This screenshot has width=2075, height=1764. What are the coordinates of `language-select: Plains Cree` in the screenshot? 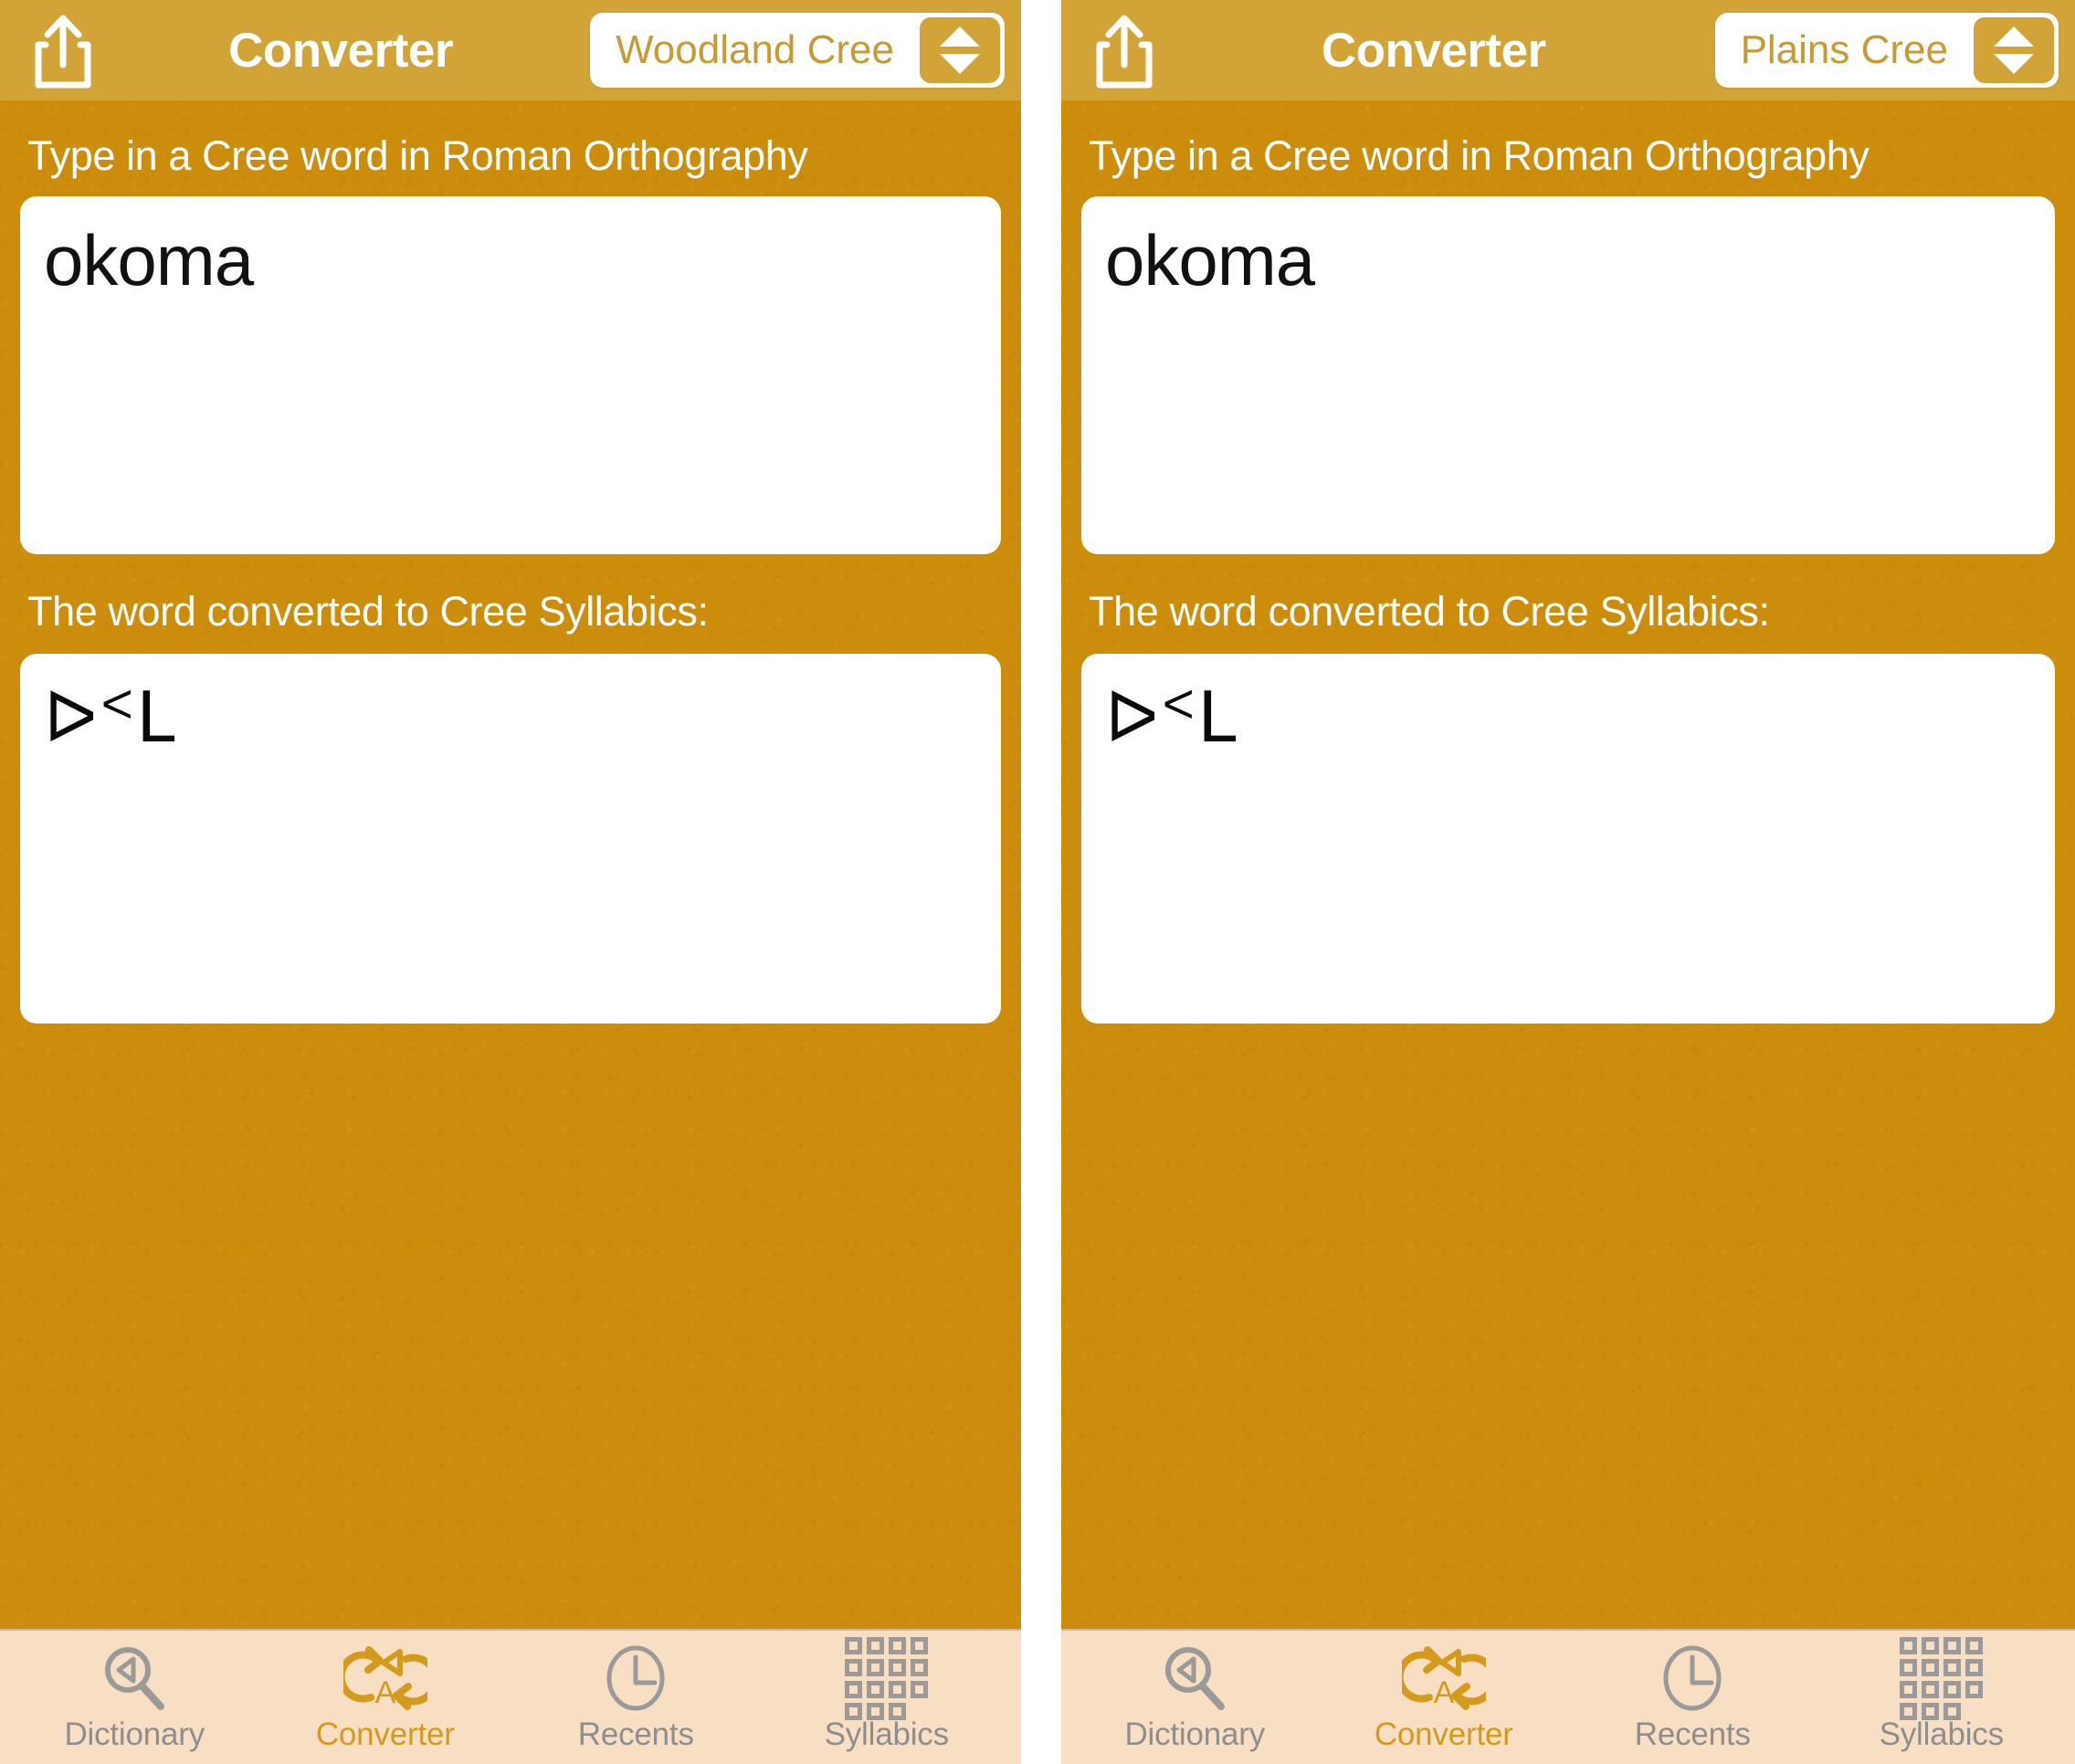 It's located at (1886, 51).